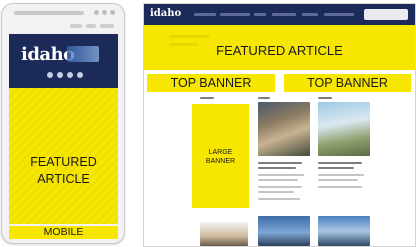 The height and width of the screenshot is (247, 416). Describe the element at coordinates (220, 152) in the screenshot. I see `large-banner-line1: LARGE` at that location.